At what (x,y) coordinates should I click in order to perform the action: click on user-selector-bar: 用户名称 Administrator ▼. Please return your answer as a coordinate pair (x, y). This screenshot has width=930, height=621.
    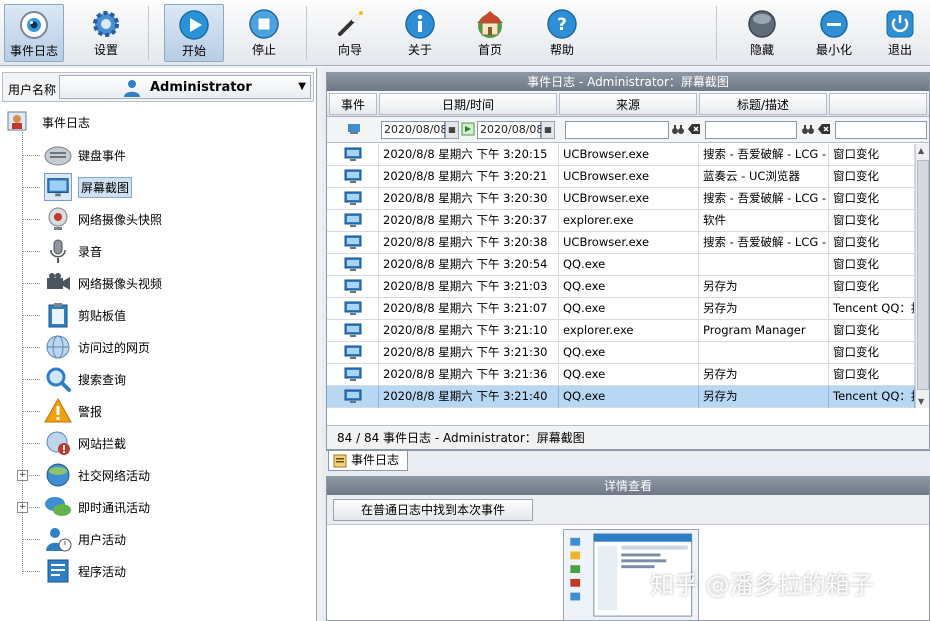
    Looking at the image, I should click on (158, 87).